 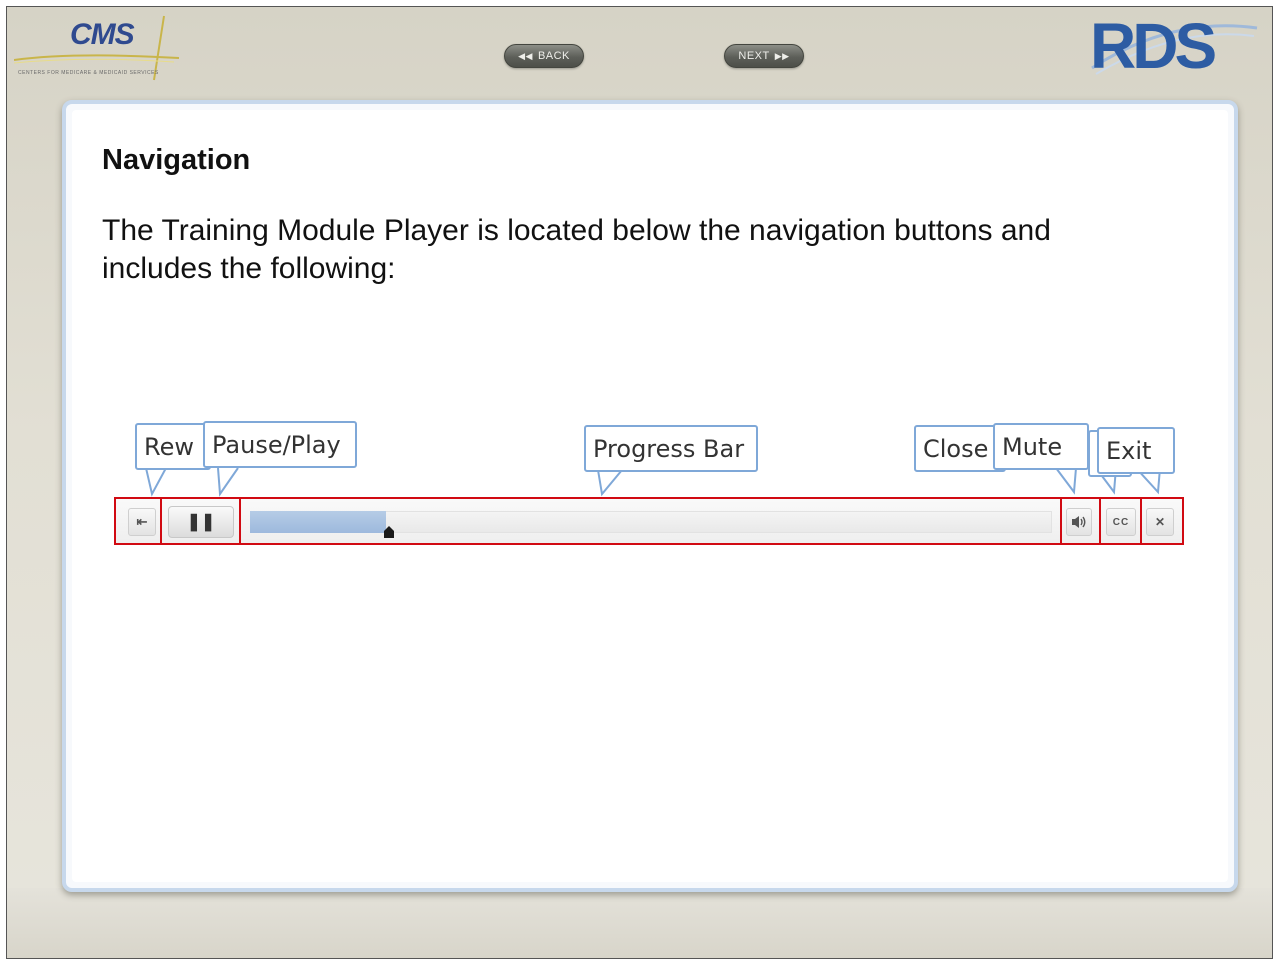 I want to click on next-label: NEXT, so click(x=754, y=56).